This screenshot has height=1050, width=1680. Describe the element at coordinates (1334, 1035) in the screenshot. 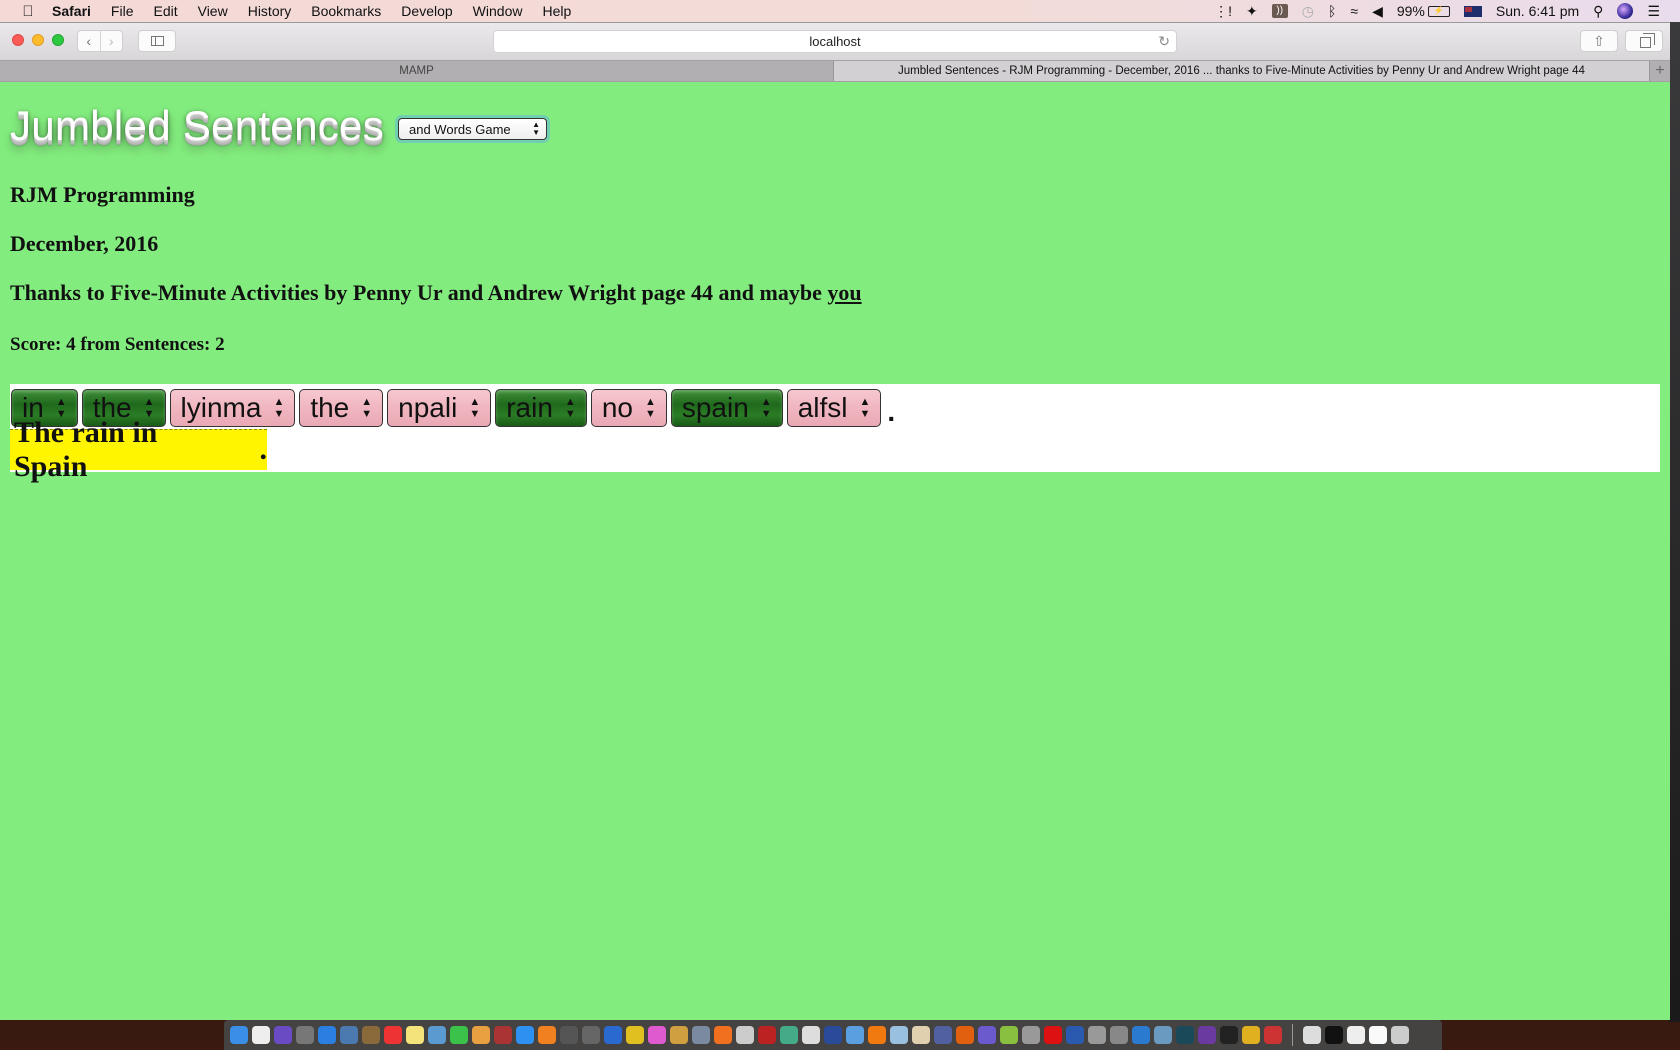

I see `dock-window-2-icon` at that location.